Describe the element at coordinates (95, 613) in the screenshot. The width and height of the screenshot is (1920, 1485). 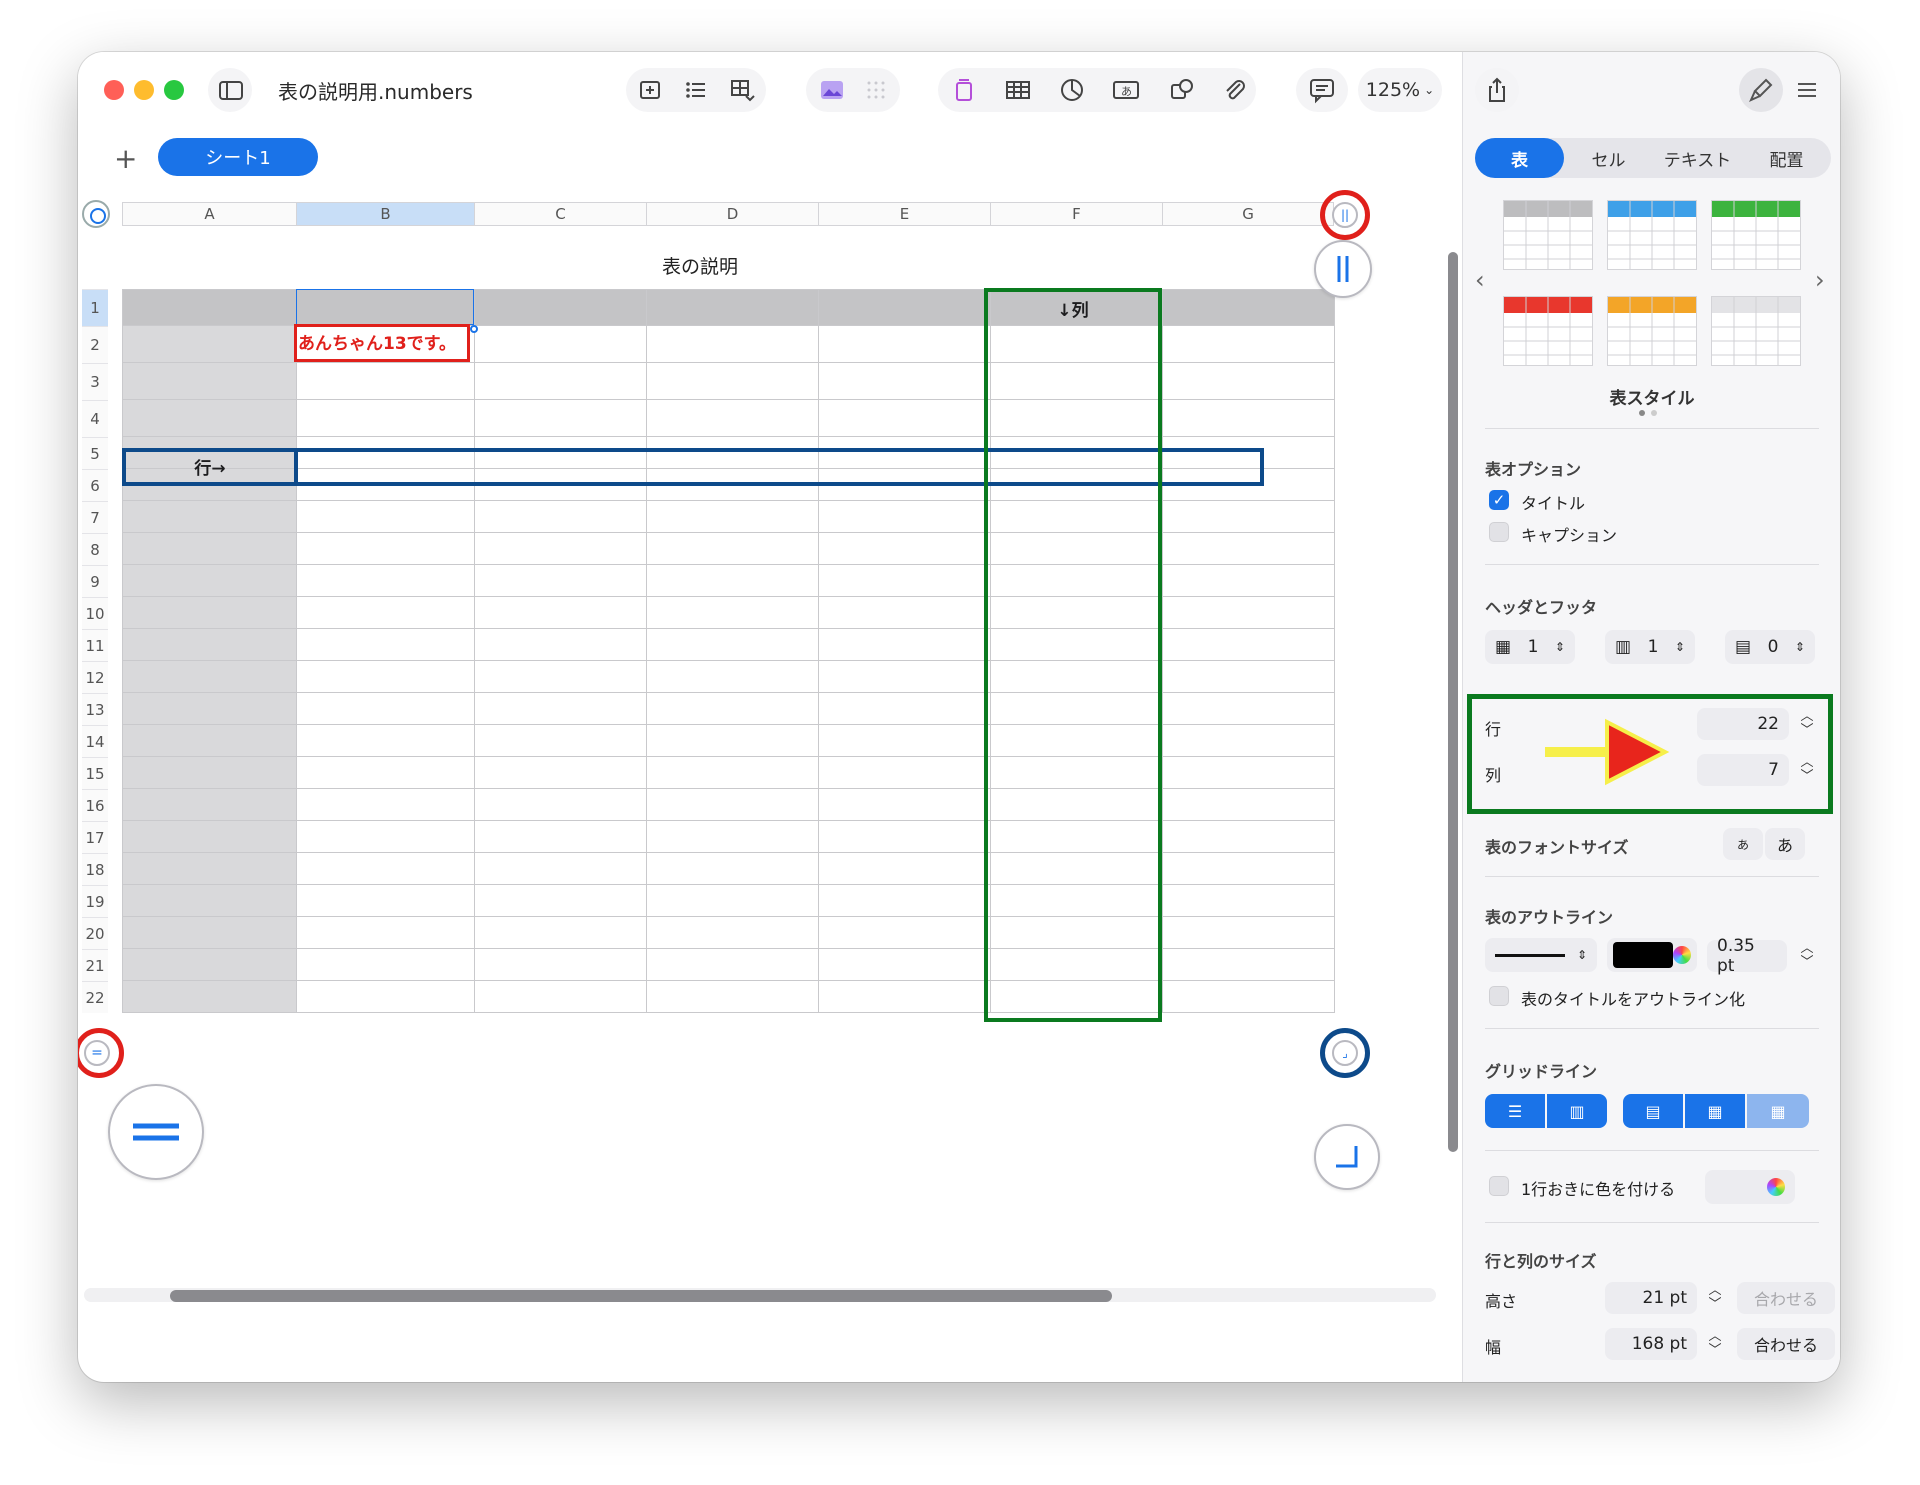
I see `row-header-10: 10` at that location.